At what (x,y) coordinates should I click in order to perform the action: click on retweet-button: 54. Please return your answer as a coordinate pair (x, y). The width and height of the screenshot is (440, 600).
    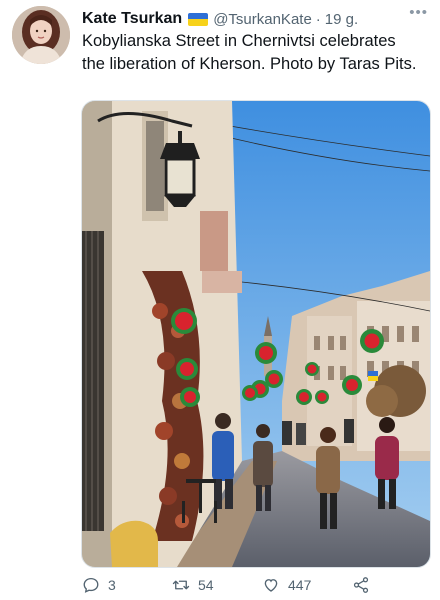
    Looking at the image, I should click on (193, 585).